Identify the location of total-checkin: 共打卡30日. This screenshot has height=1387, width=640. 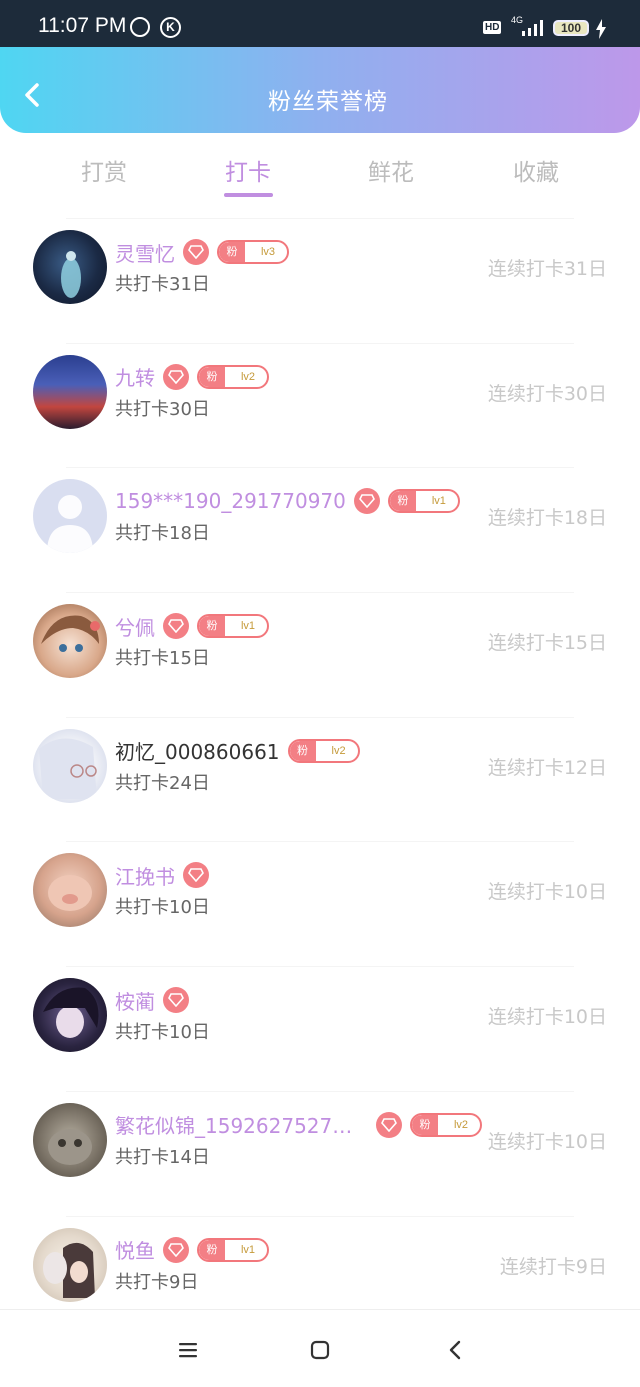
(162, 409).